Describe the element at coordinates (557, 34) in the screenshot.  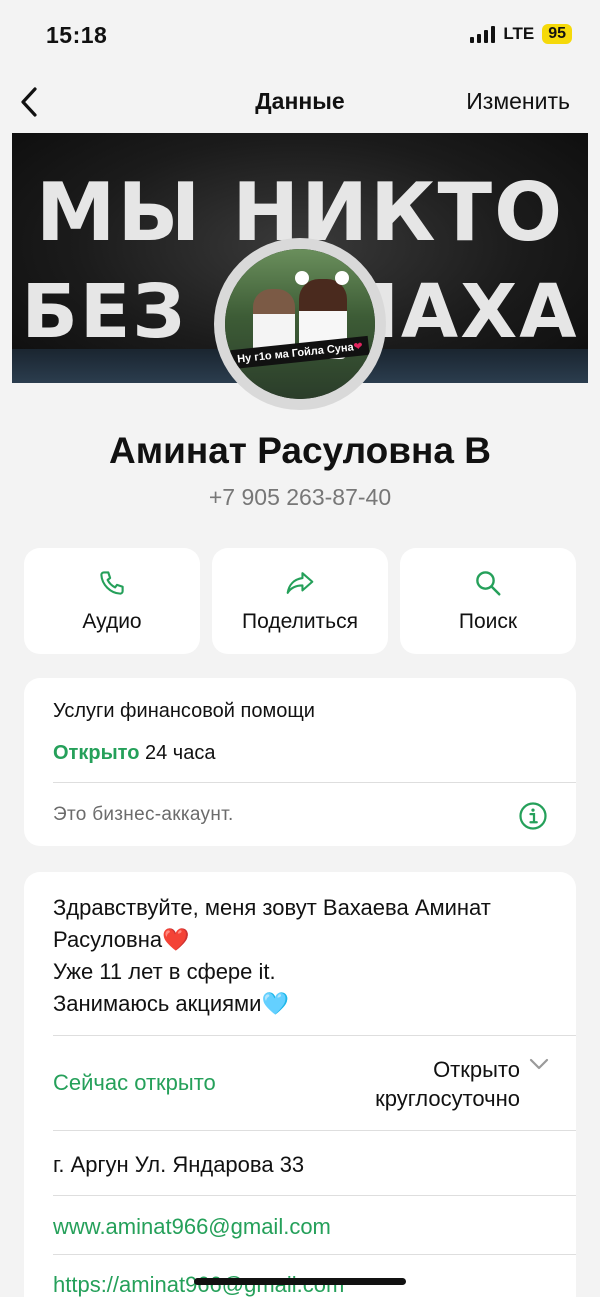
I see `battery-icon: 95` at that location.